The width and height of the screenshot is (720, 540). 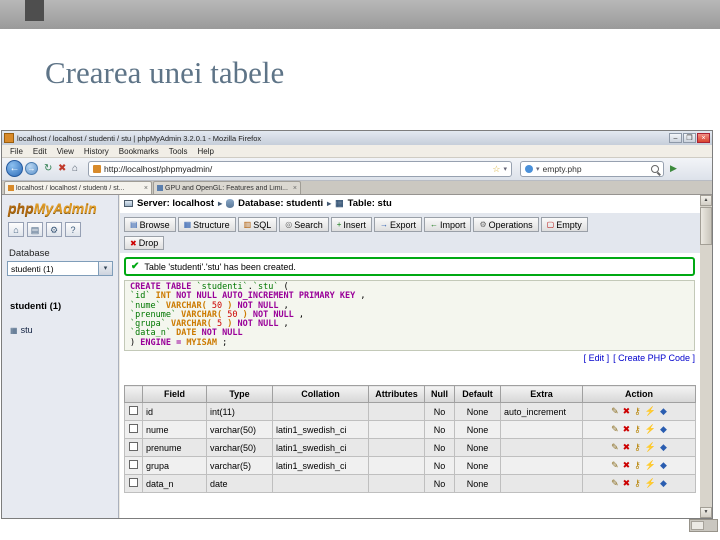 What do you see at coordinates (105, 268) in the screenshot?
I see `chevron-down-icon: ▾` at bounding box center [105, 268].